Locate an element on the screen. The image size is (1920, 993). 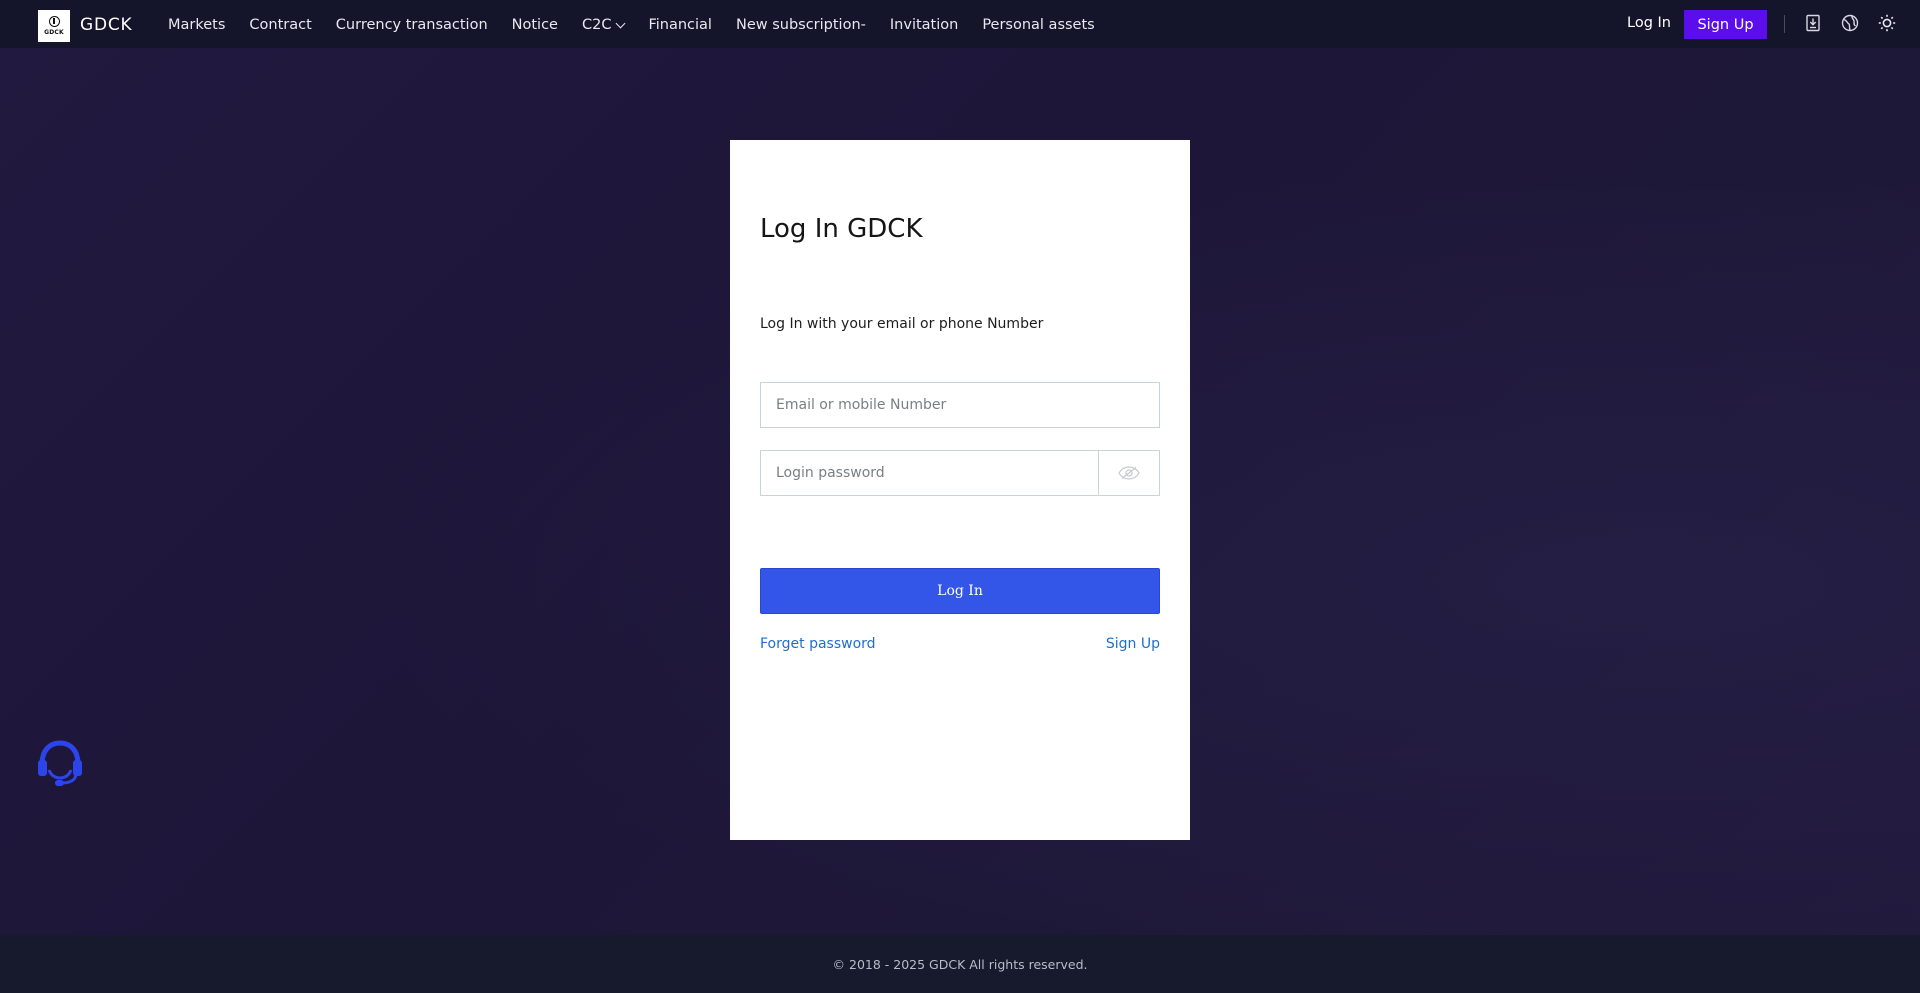
sun-icon is located at coordinates (1887, 23).